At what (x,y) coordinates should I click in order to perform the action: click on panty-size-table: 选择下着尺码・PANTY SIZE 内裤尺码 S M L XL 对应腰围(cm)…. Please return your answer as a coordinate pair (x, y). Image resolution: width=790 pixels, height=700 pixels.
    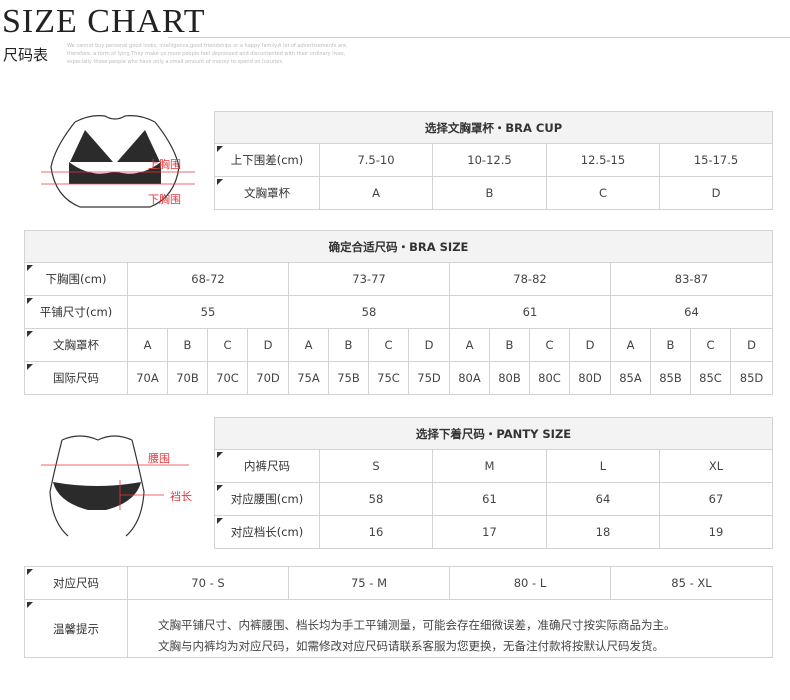
    Looking at the image, I should click on (493, 483).